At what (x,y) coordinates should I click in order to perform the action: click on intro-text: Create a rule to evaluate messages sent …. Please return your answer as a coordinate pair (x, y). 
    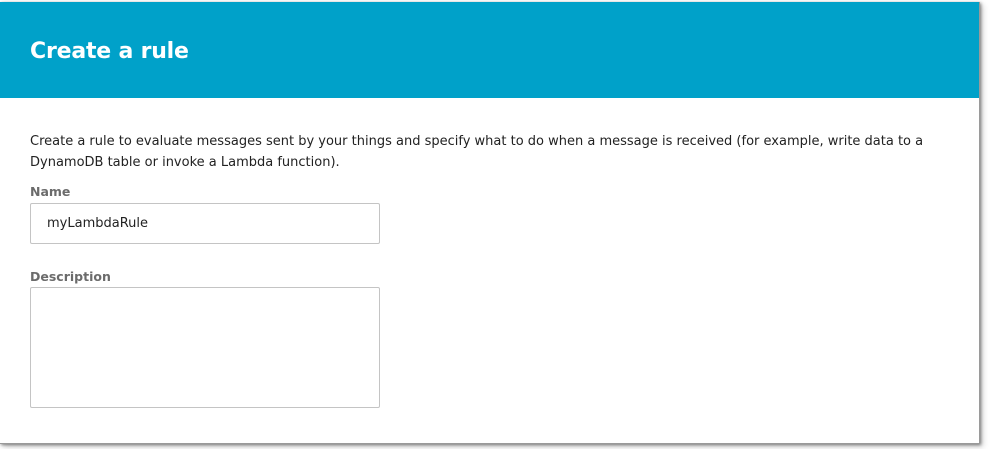
    Looking at the image, I should click on (477, 152).